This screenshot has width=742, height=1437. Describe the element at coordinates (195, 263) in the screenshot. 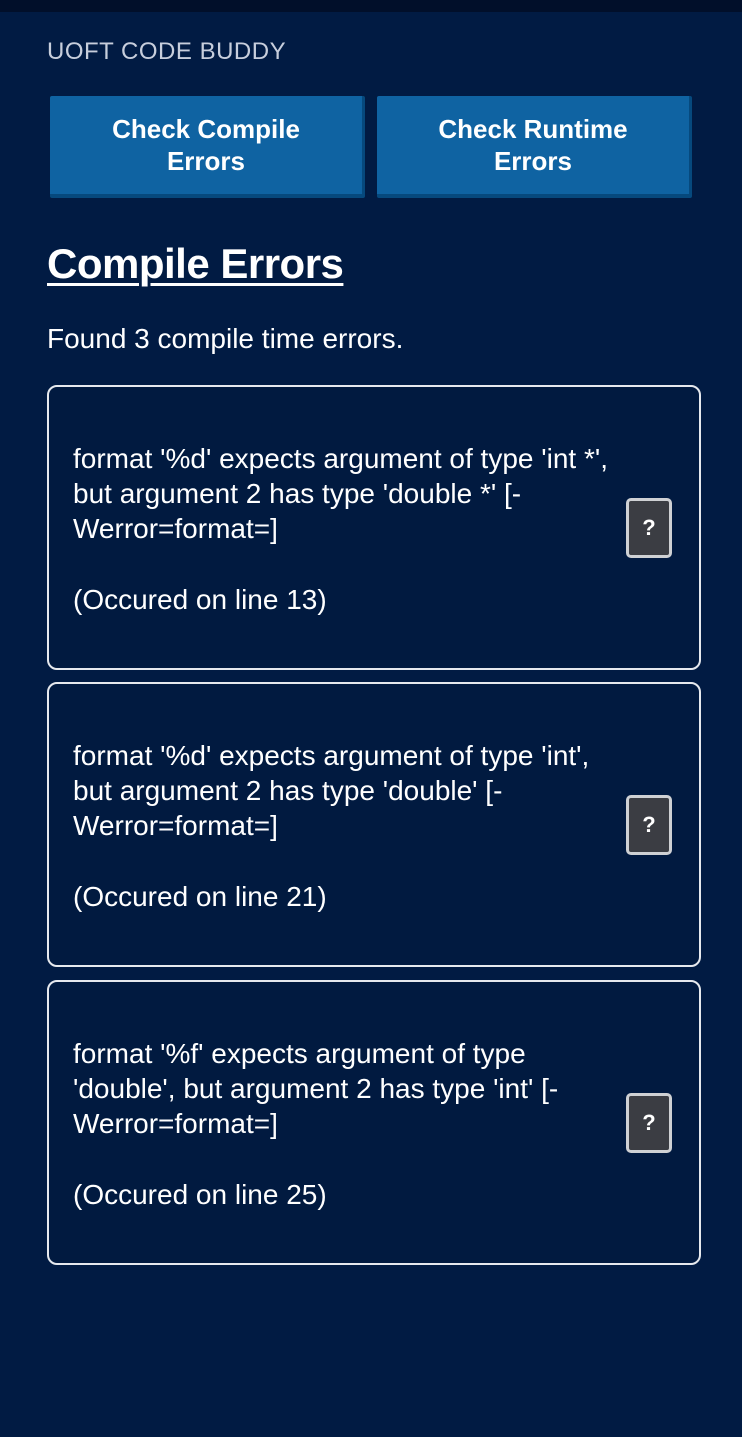

I see `section-title: Compile Errors` at that location.